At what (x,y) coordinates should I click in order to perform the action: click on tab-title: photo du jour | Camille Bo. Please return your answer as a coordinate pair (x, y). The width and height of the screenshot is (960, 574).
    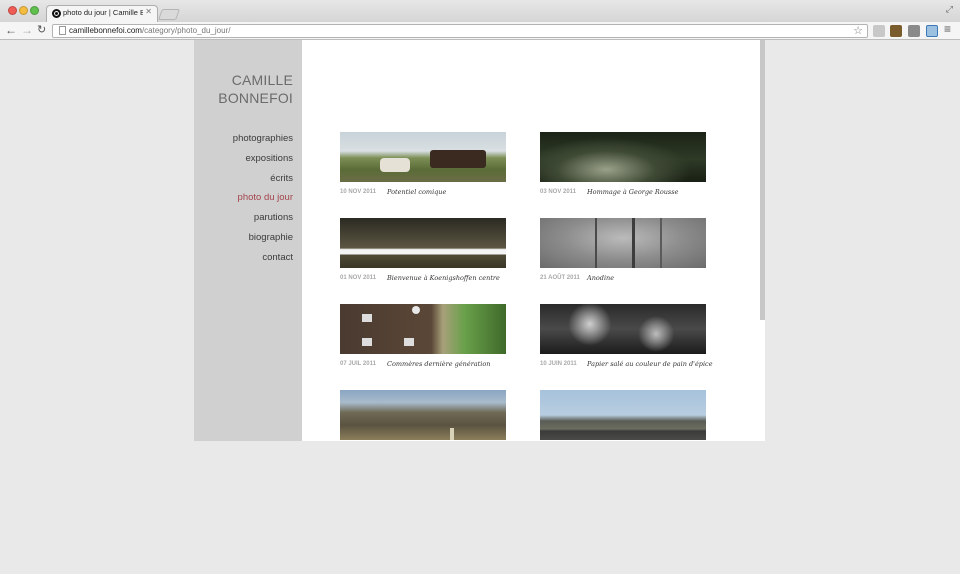
    Looking at the image, I should click on (103, 12).